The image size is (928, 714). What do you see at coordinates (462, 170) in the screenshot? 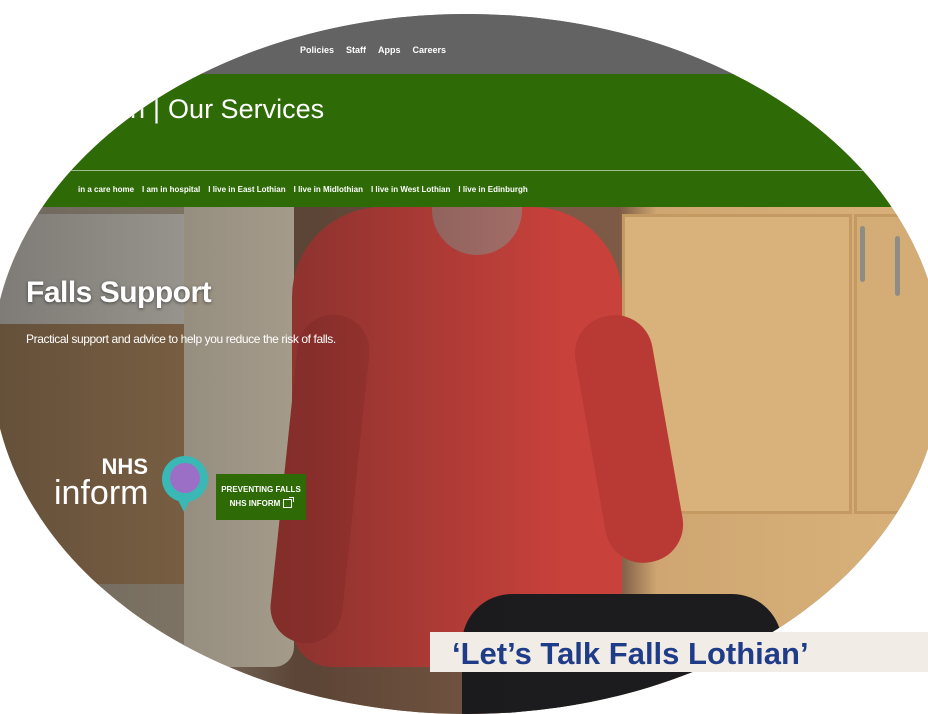
I see `header-divider` at bounding box center [462, 170].